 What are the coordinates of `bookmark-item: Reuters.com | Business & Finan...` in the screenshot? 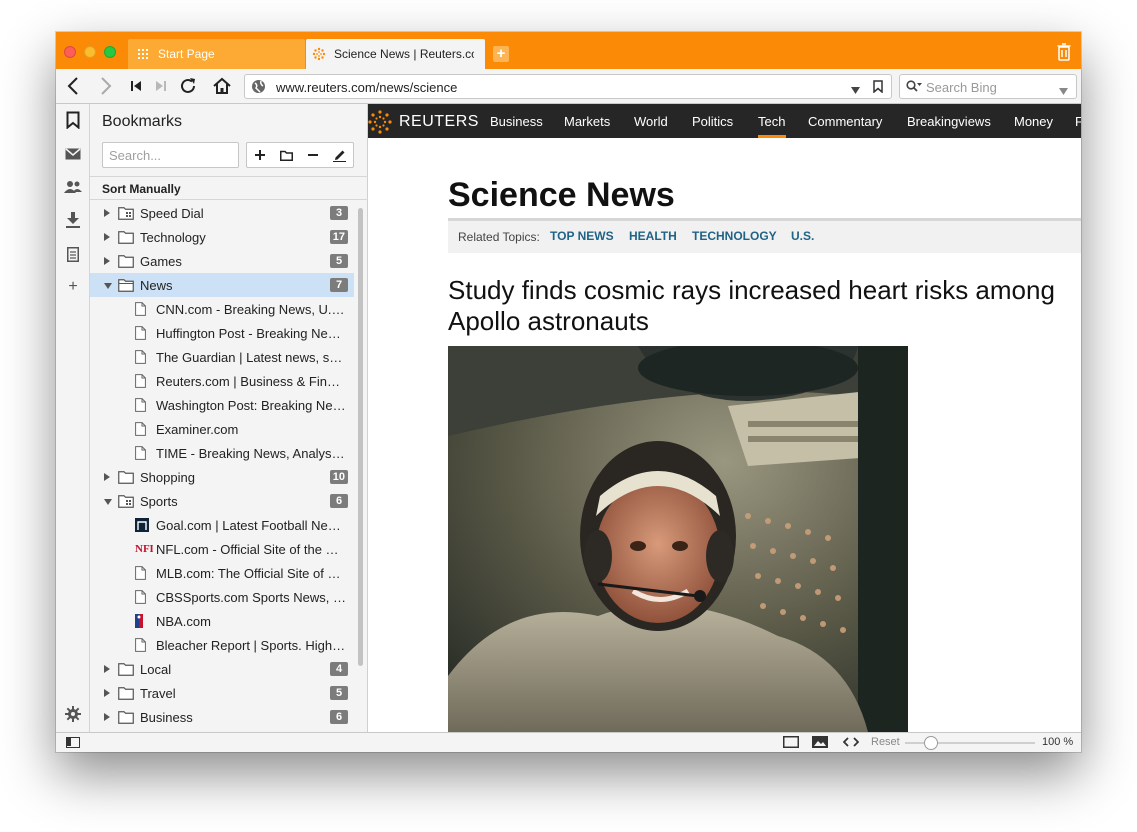 It's located at (222, 381).